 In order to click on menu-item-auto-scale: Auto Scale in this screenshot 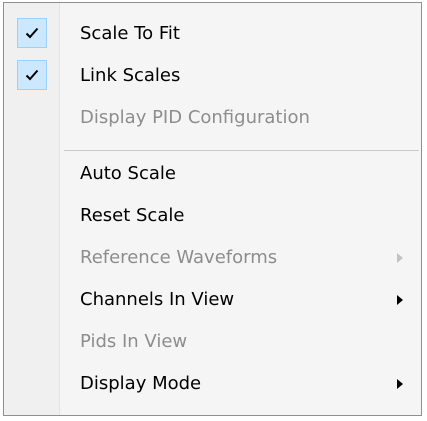, I will do `click(212, 174)`.